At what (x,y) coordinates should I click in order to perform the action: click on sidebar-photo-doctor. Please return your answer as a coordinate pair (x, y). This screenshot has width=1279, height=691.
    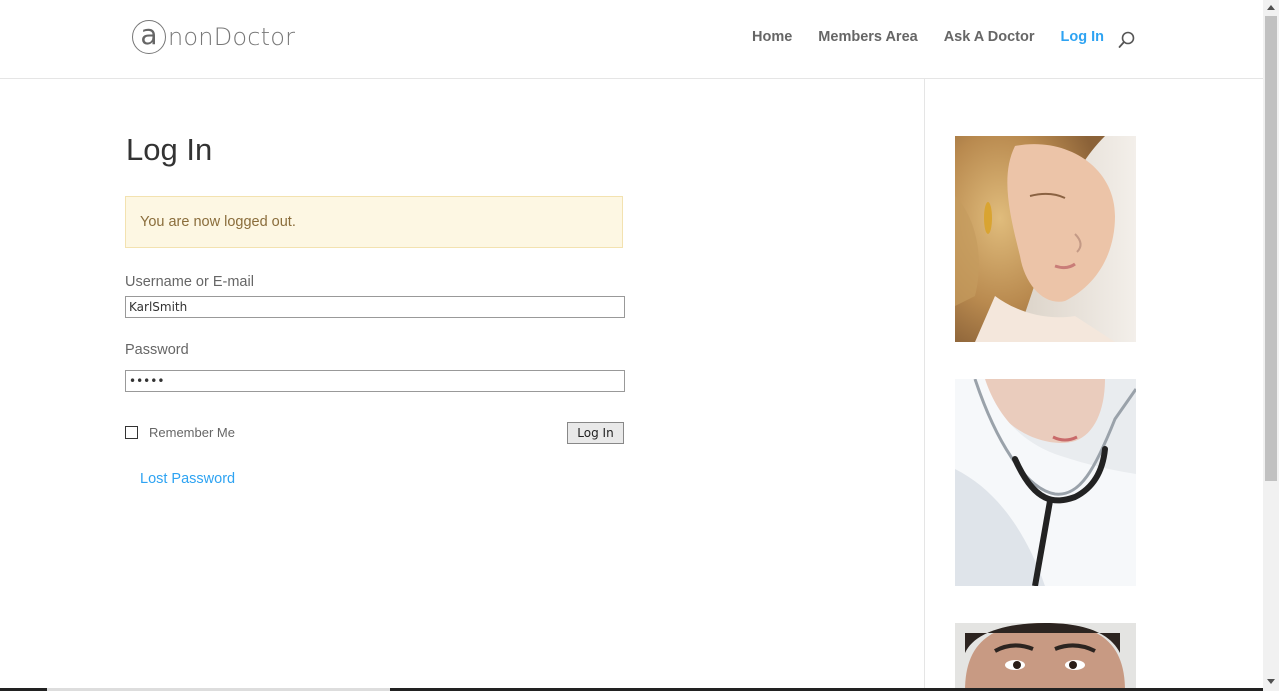
    Looking at the image, I should click on (1045, 482).